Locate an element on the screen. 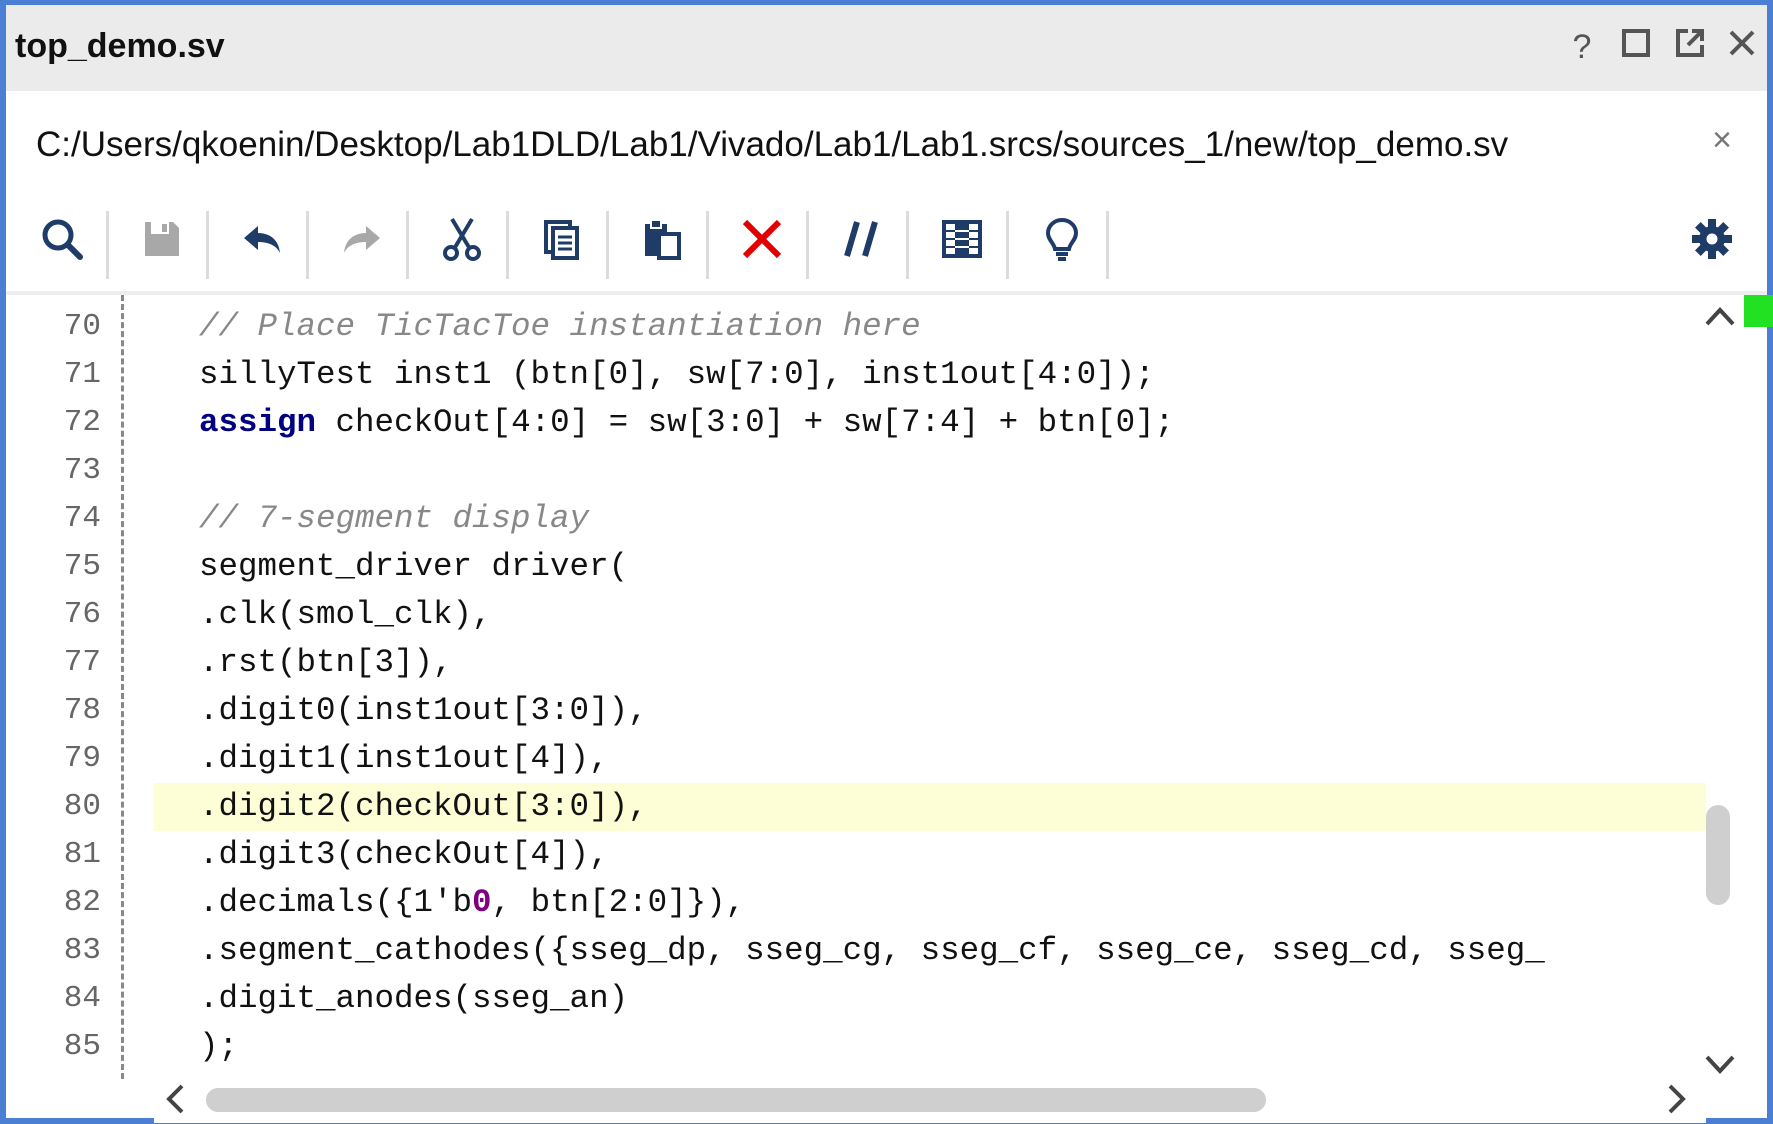  code-line: 84 .digit_anodes(sseg_an) is located at coordinates (856, 999).